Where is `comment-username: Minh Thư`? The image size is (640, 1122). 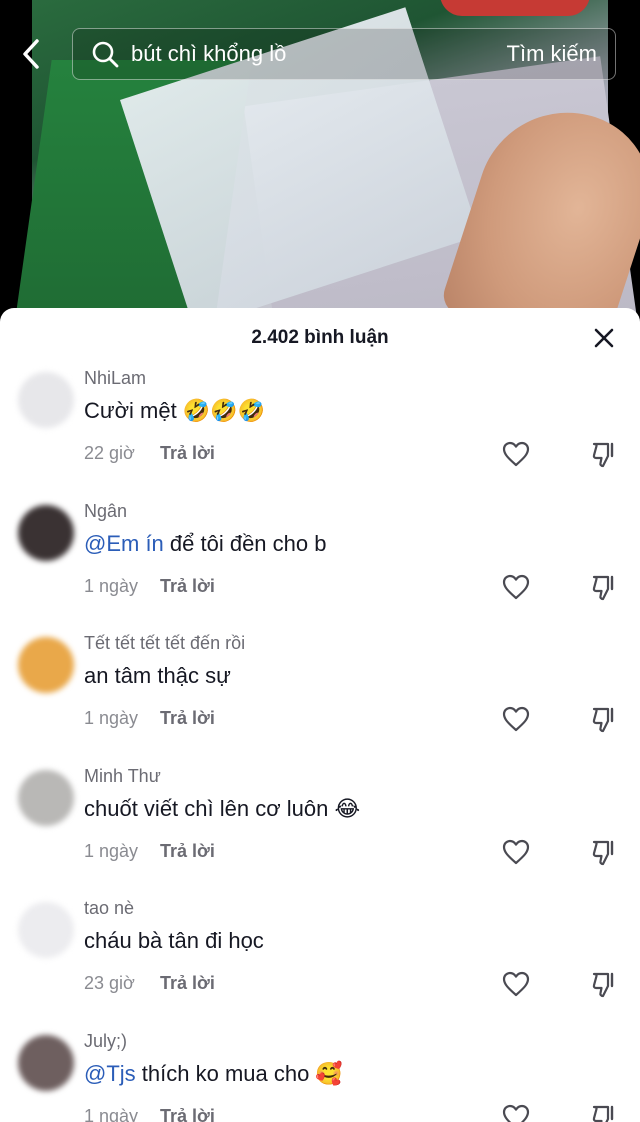 comment-username: Minh Thư is located at coordinates (122, 776).